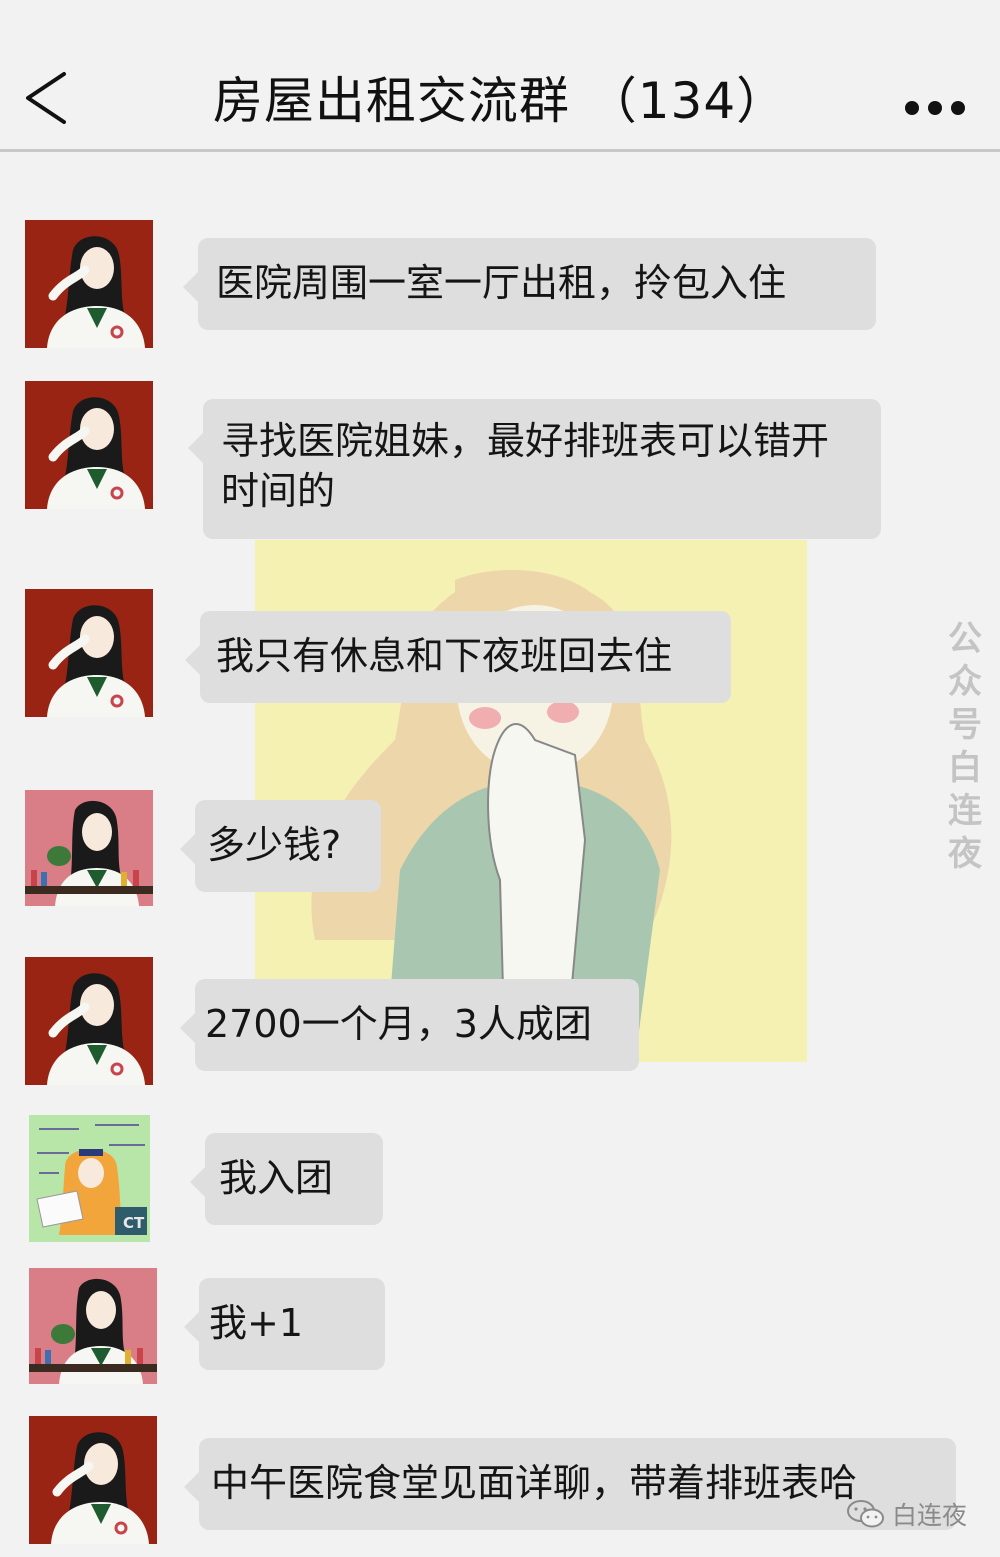 Image resolution: width=1000 pixels, height=1557 pixels. Describe the element at coordinates (500, 101) in the screenshot. I see `group-title: 房屋出租交流群 （134）` at that location.